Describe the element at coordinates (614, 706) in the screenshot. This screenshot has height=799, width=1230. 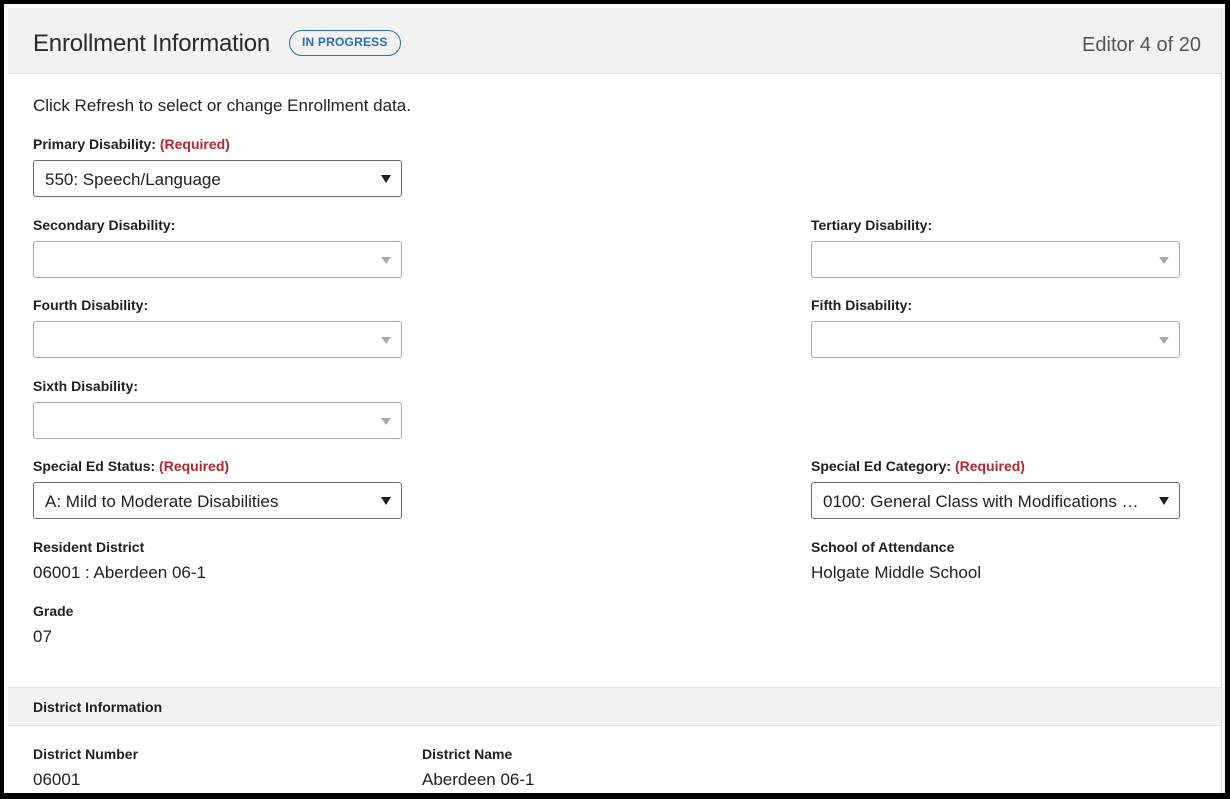
I see `district-information-header: District Information` at that location.